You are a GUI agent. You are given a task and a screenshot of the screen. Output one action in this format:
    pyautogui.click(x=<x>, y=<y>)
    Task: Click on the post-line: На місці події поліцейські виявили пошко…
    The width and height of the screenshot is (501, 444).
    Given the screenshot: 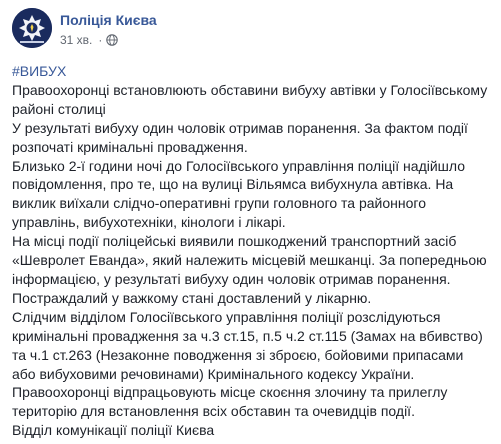 What is the action you would take?
    pyautogui.click(x=234, y=241)
    